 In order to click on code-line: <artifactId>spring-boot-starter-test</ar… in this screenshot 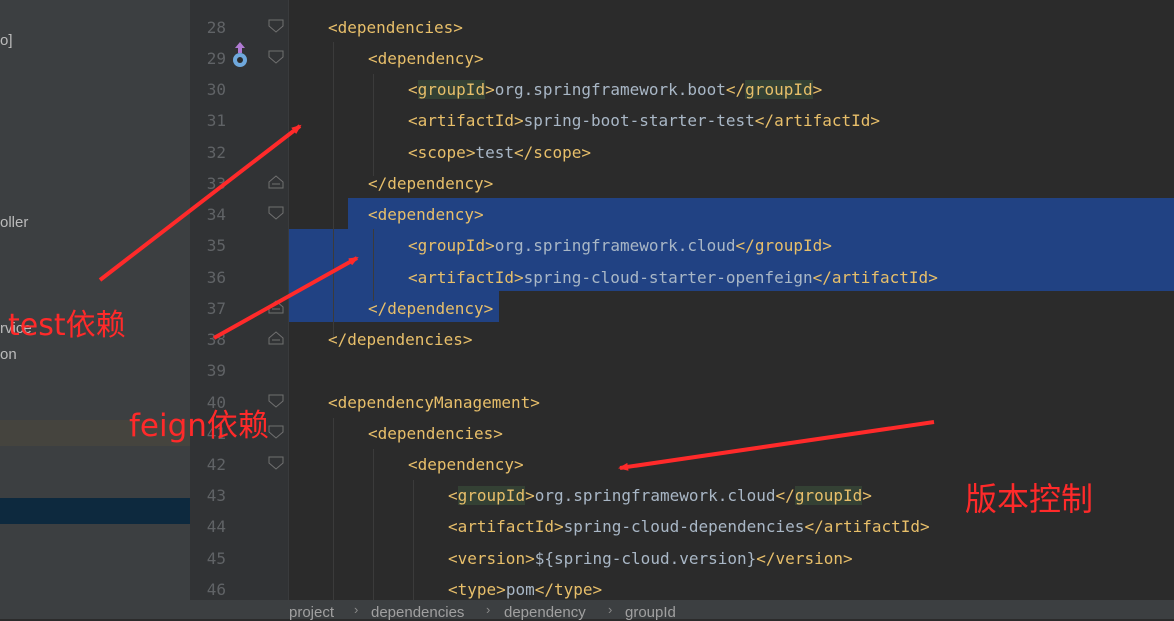, I will do `click(644, 120)`.